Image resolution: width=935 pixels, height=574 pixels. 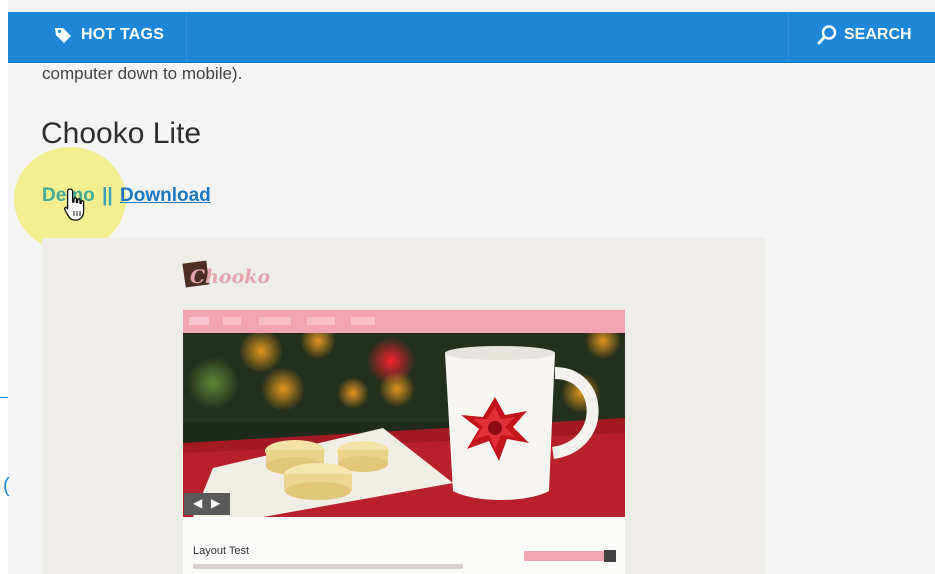 I want to click on search-button: SEARCH, so click(x=861, y=37).